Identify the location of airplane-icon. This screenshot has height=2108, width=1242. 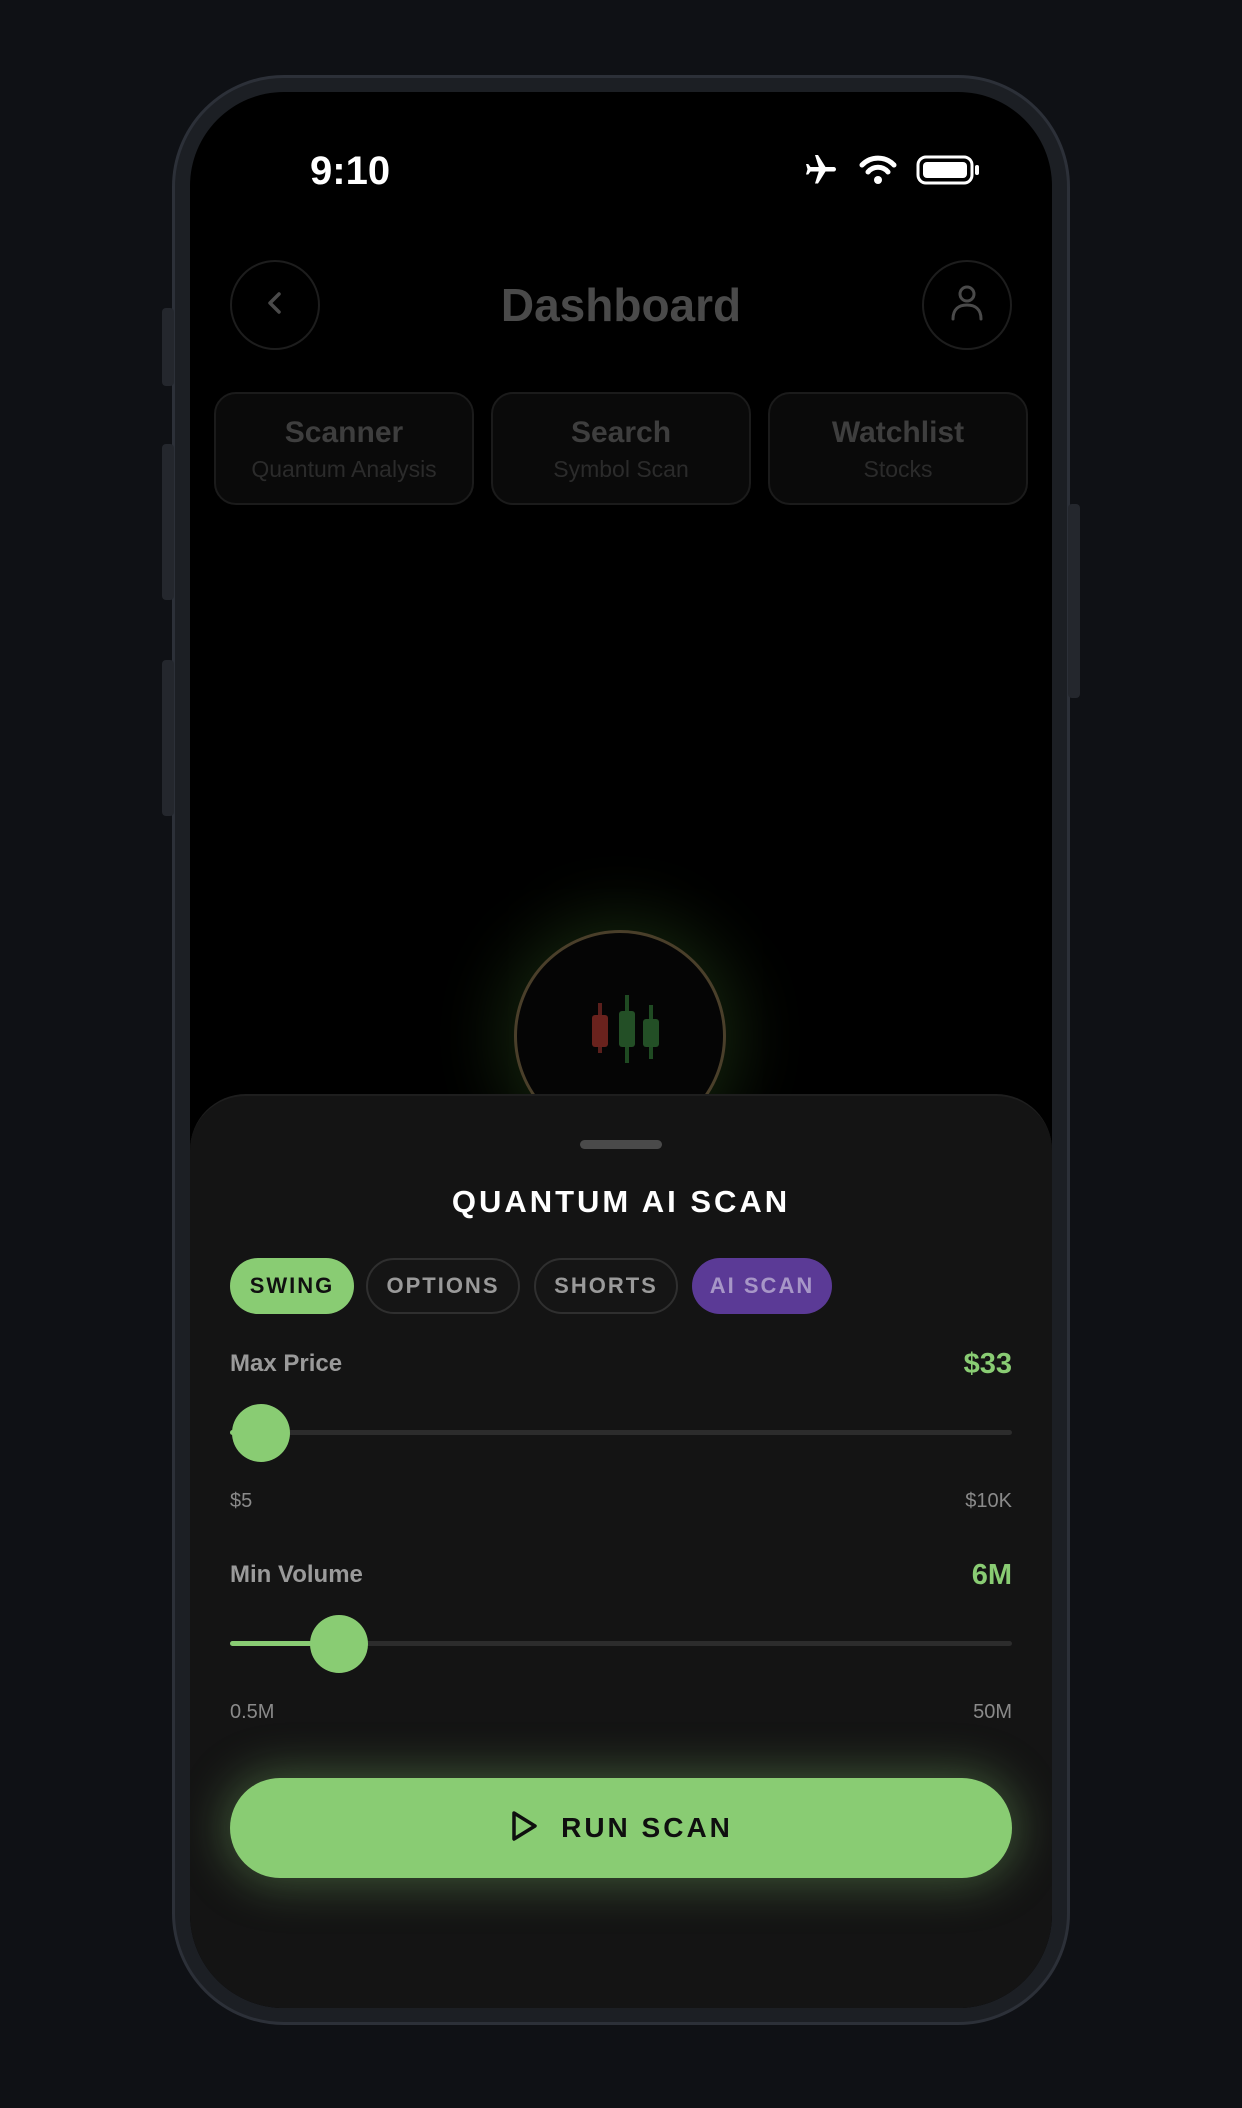
(821, 172).